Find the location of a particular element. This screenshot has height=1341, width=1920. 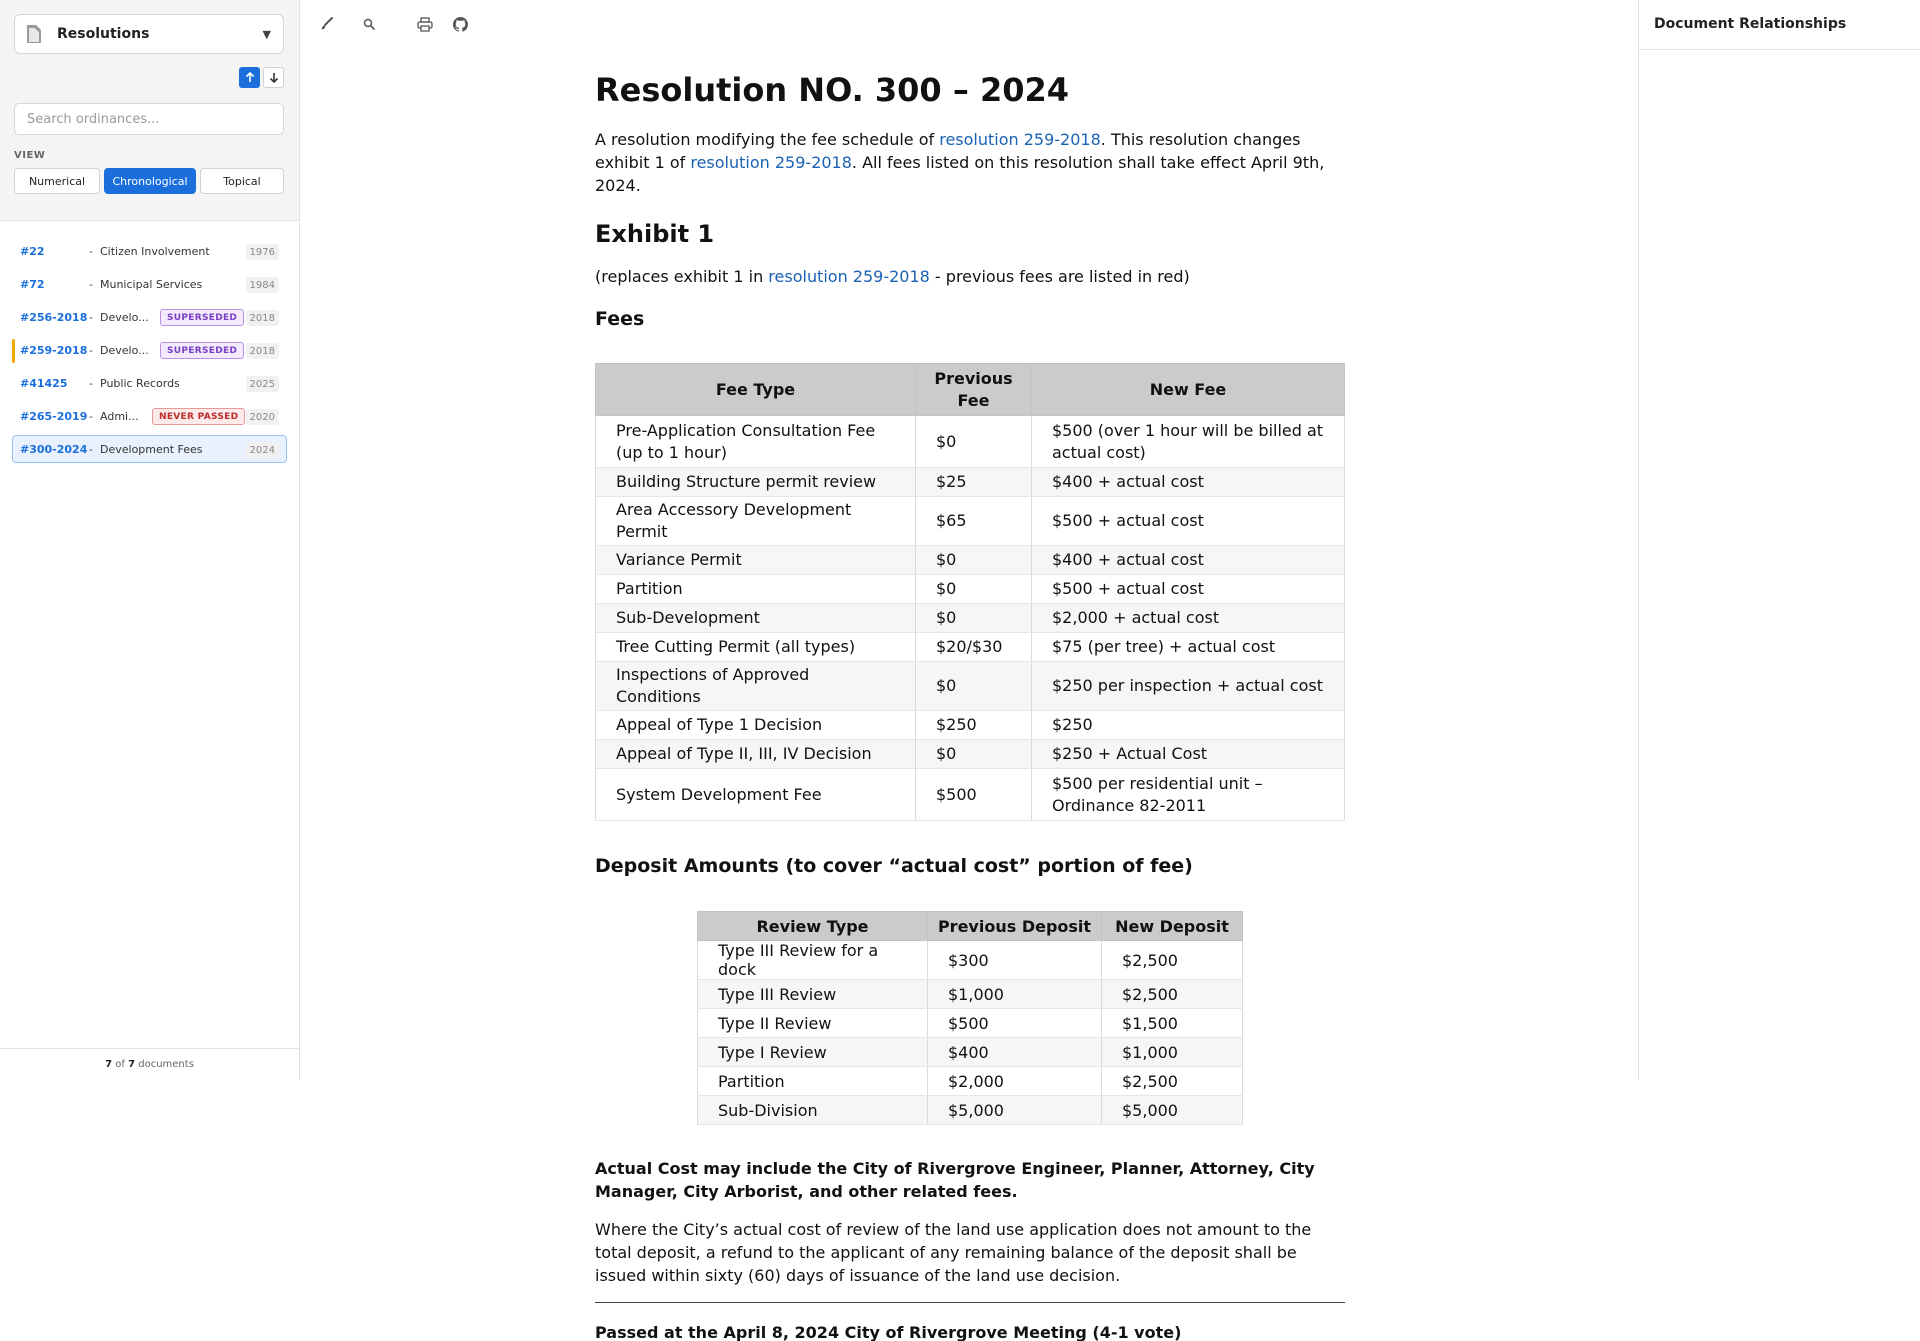

column-header: New Fee is located at coordinates (1188, 389).